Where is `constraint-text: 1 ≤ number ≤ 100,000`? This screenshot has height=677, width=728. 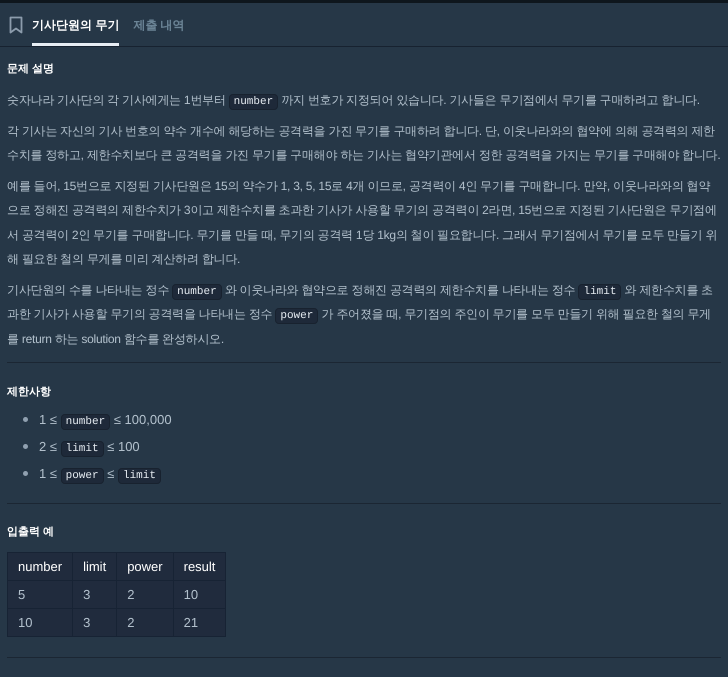 constraint-text: 1 ≤ number ≤ 100,000 is located at coordinates (105, 420).